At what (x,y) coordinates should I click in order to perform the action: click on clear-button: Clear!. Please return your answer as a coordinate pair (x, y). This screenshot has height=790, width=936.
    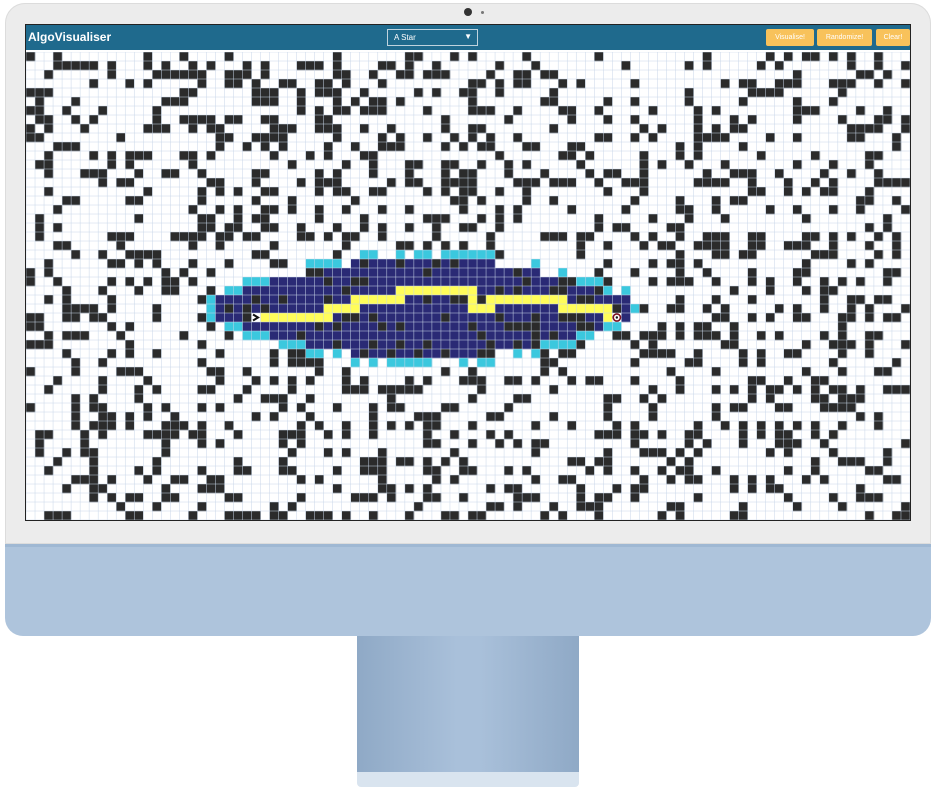
    Looking at the image, I should click on (893, 37).